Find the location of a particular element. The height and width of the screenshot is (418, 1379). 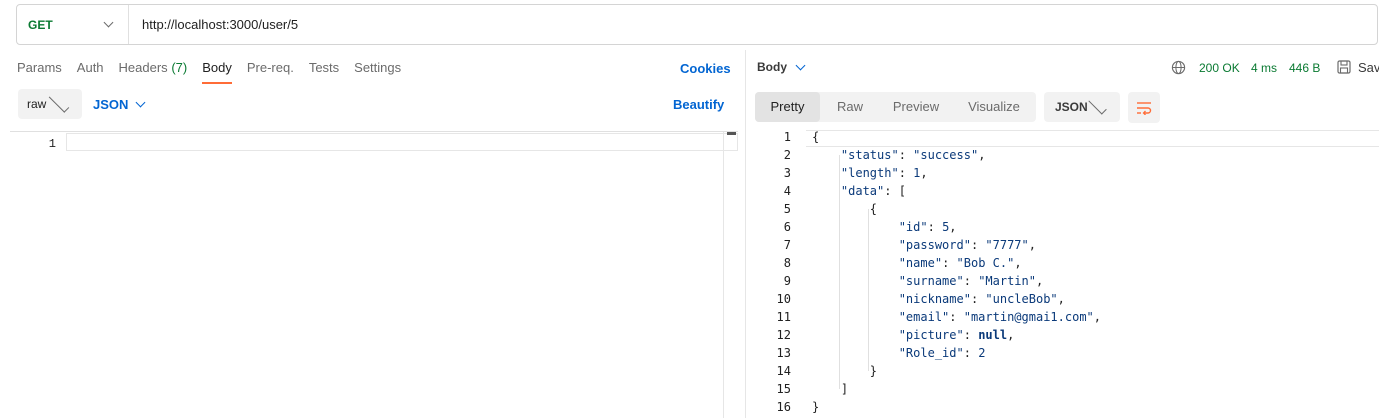

code-line: 6 "id": 5, is located at coordinates (1062, 227).